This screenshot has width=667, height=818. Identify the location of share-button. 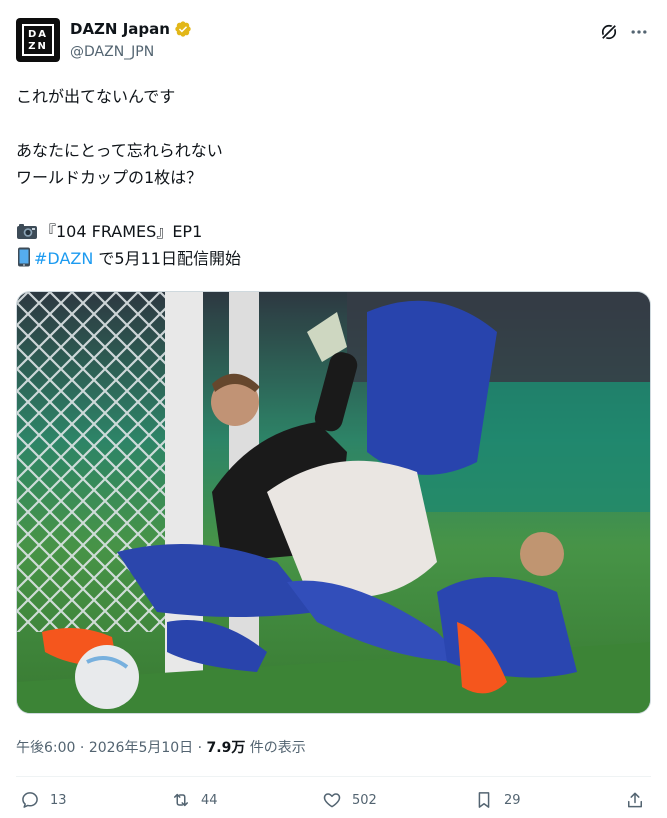
(640, 800).